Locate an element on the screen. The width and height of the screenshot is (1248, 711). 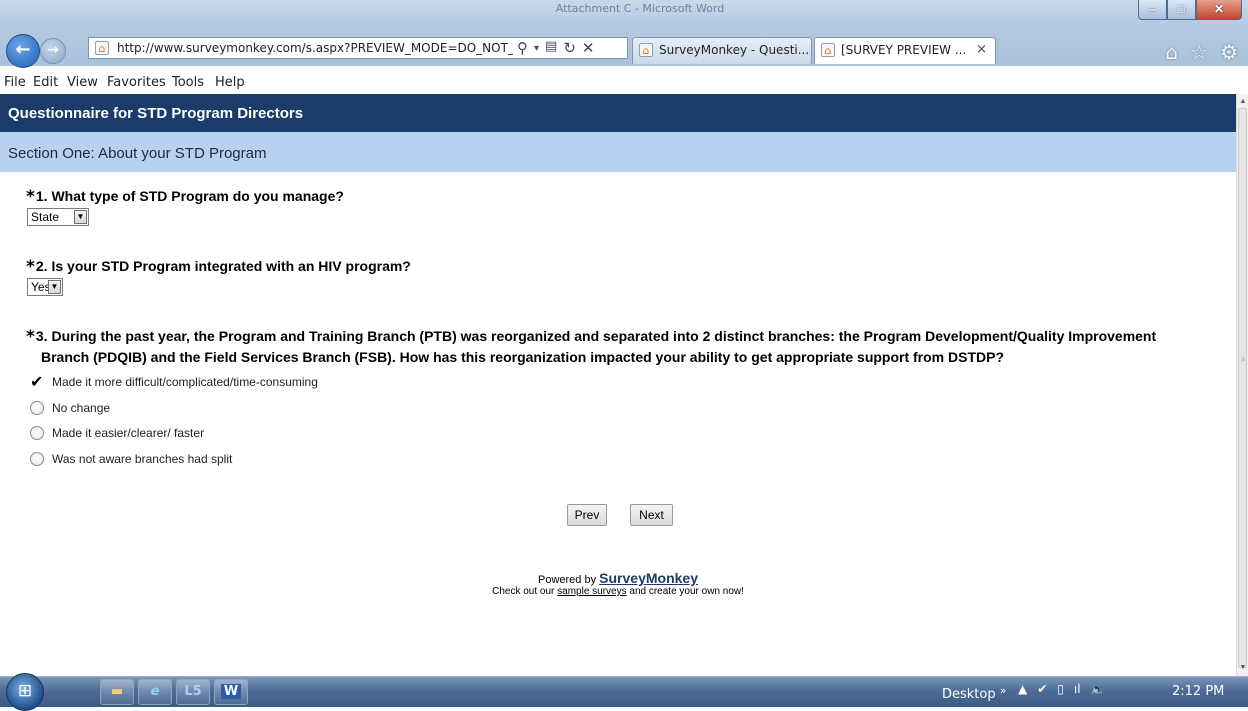
window-title: Attachment C - Microsoft Word is located at coordinates (640, 8).